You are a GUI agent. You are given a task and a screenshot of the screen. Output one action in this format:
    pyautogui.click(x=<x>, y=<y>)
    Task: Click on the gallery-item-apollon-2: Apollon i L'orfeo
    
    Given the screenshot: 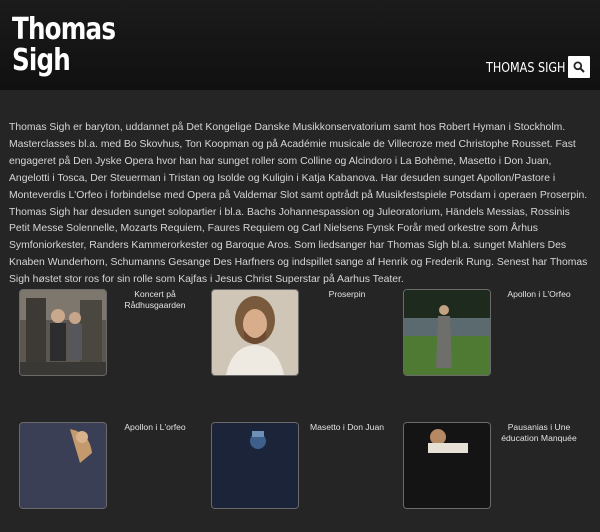 What is the action you would take?
    pyautogui.click(x=114, y=477)
    